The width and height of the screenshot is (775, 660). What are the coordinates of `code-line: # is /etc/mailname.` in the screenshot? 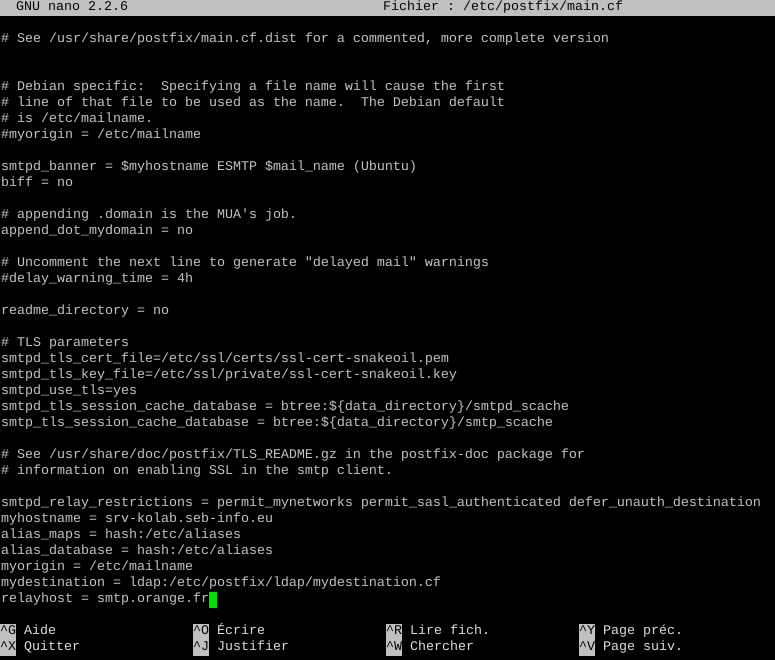 It's located at (77, 120).